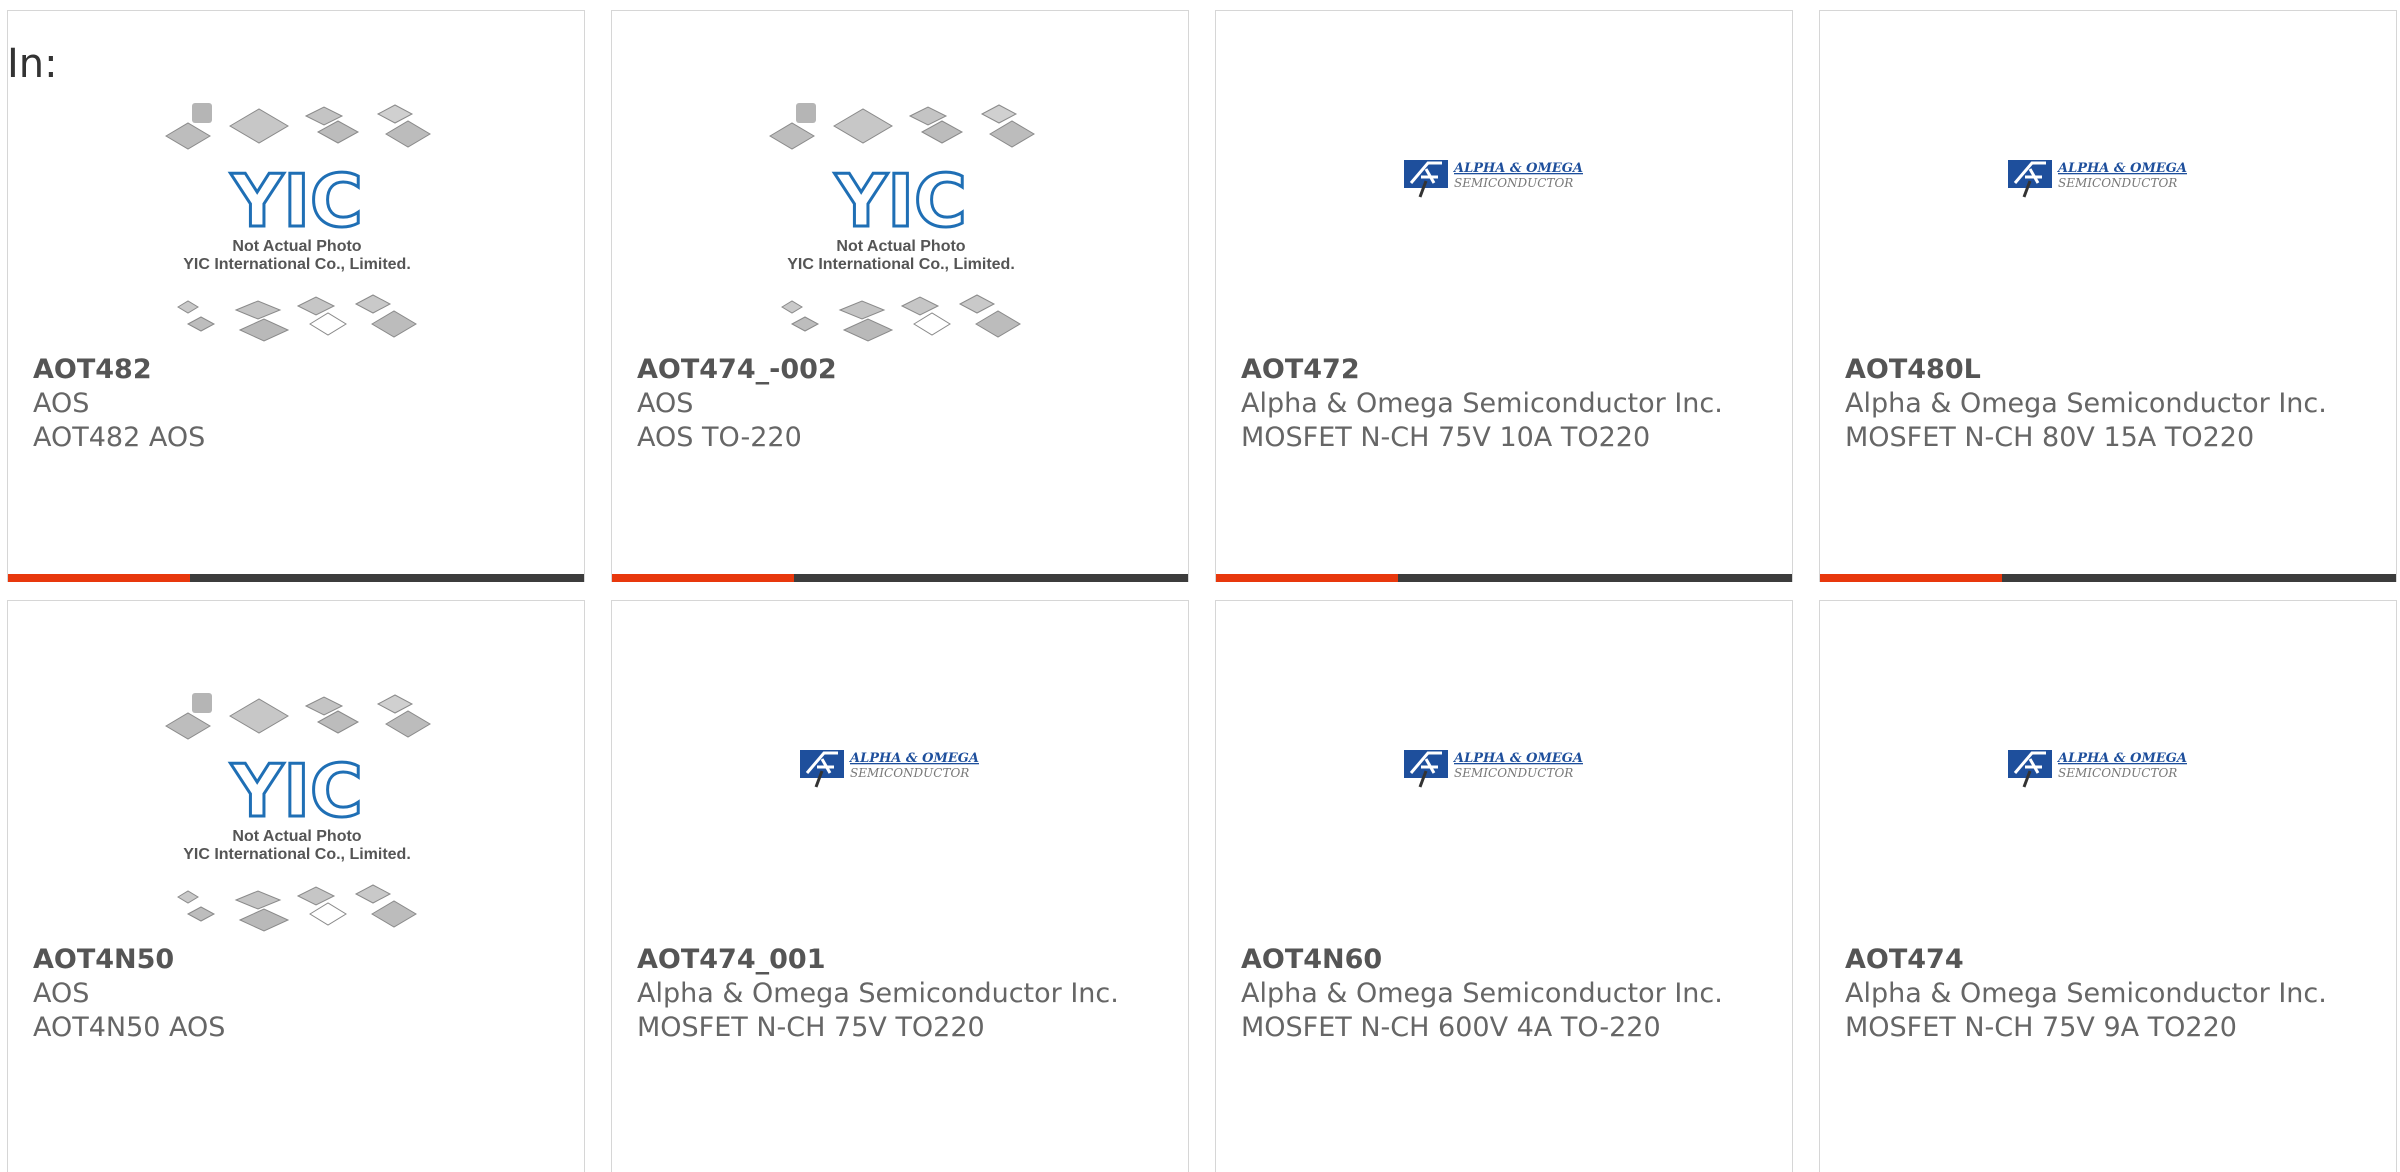 Image resolution: width=2400 pixels, height=1172 pixels. Describe the element at coordinates (2041, 1027) in the screenshot. I see `description: MOSFET N-CH 75V 9A TO220` at that location.